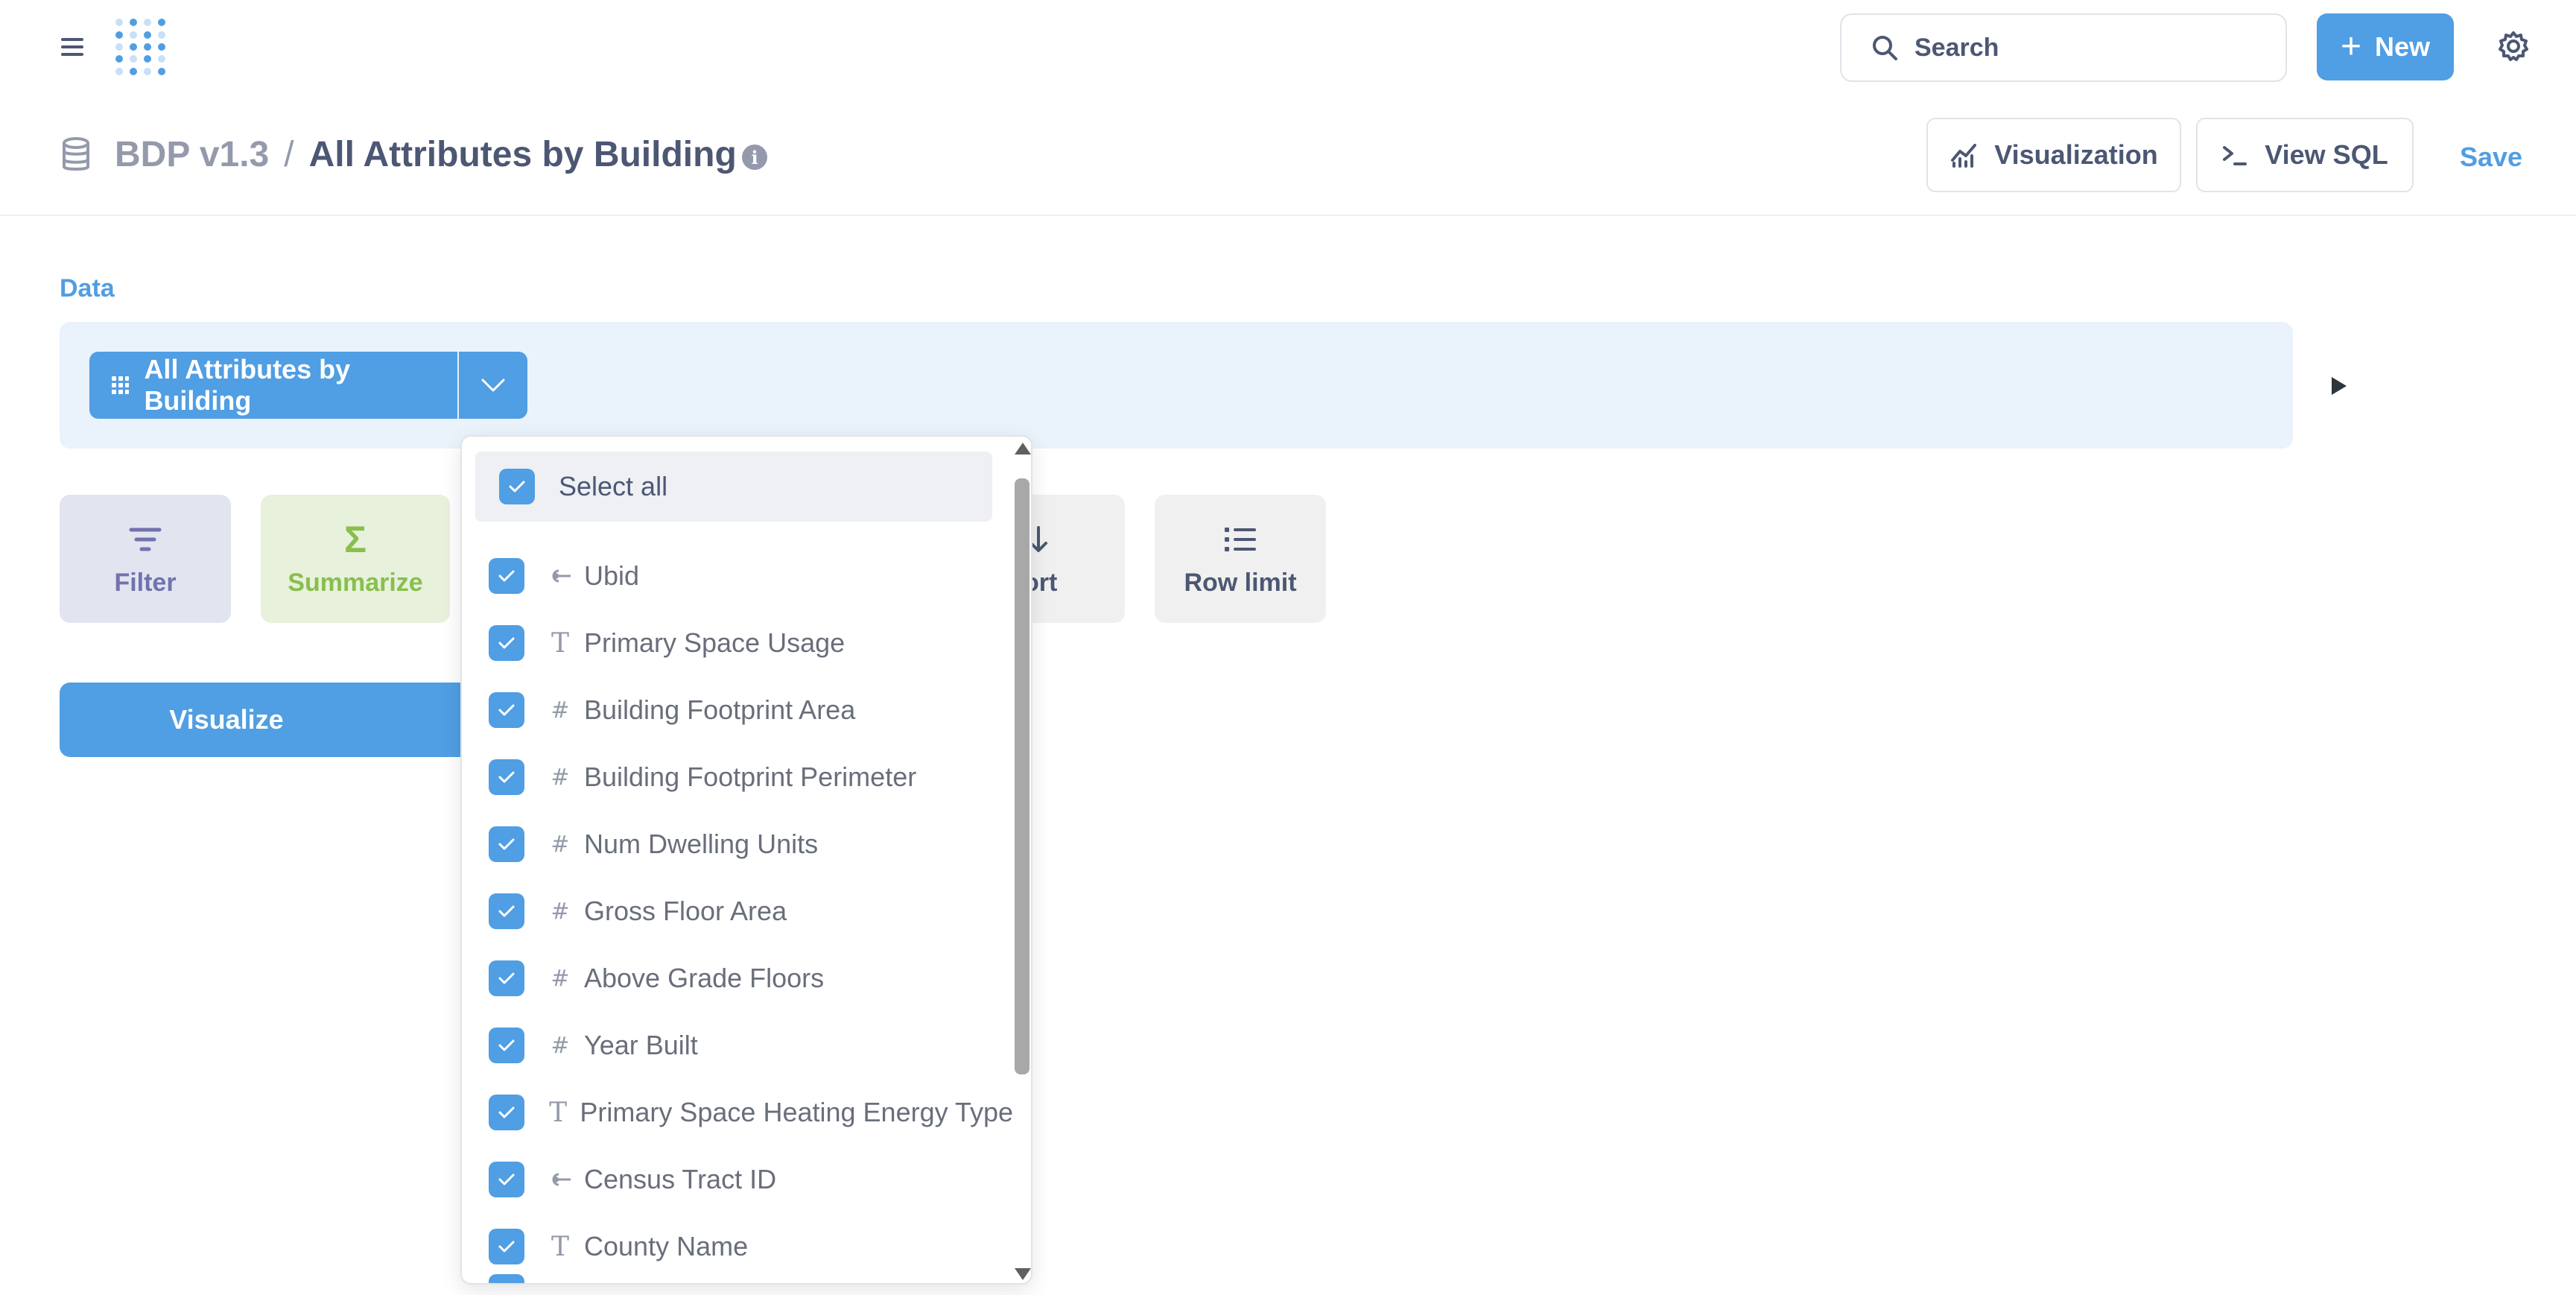 Image resolution: width=2576 pixels, height=1295 pixels. I want to click on save-button: Save, so click(2491, 157).